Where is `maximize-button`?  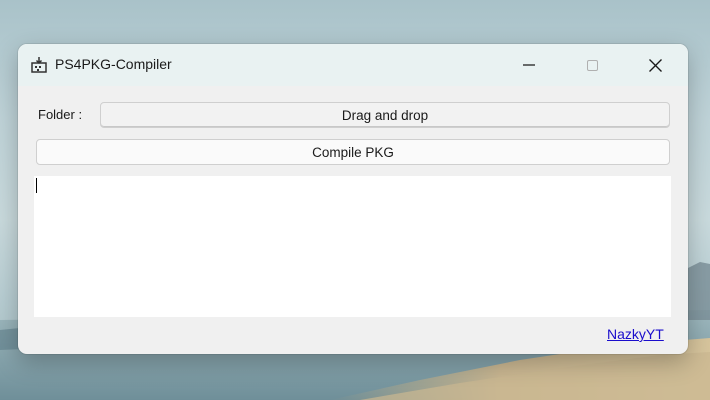 maximize-button is located at coordinates (592, 65).